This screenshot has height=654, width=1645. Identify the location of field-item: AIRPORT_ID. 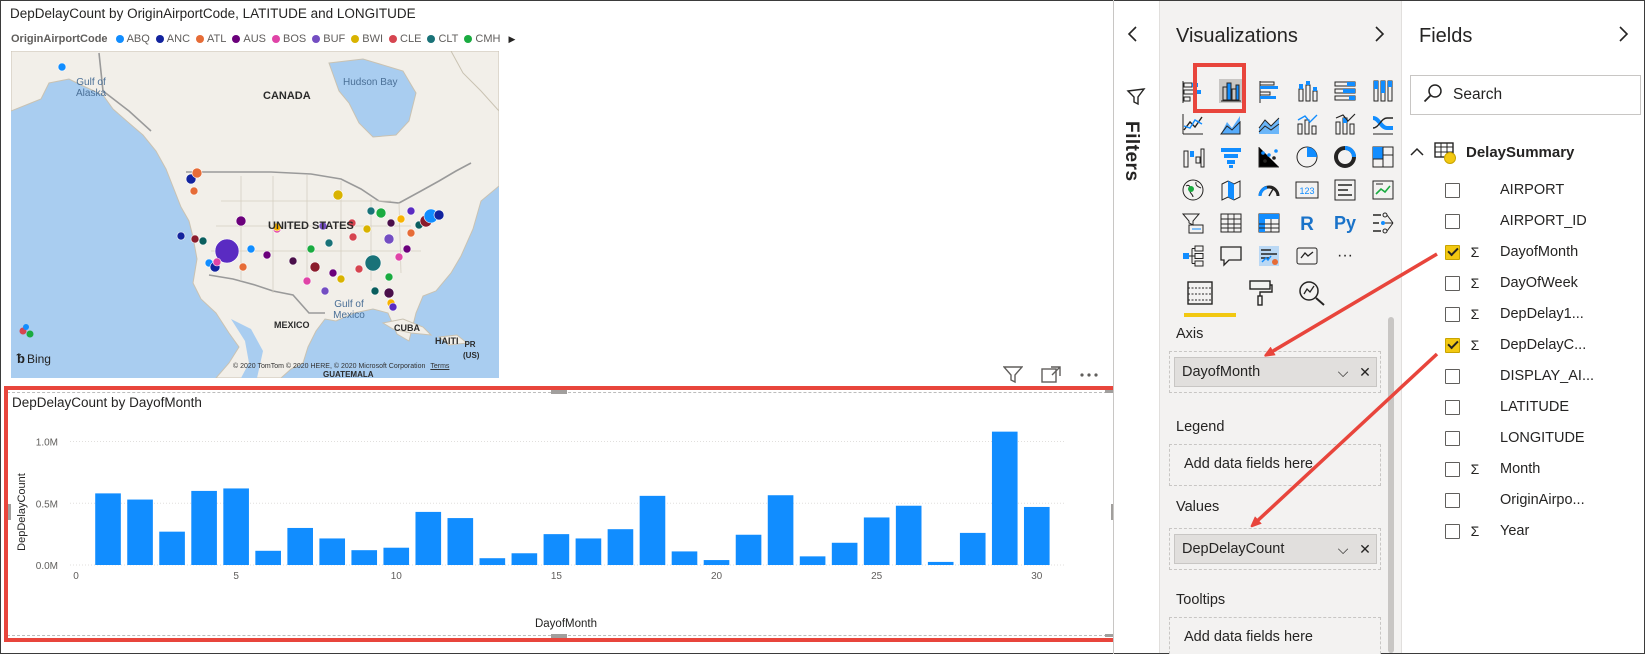
(1516, 221).